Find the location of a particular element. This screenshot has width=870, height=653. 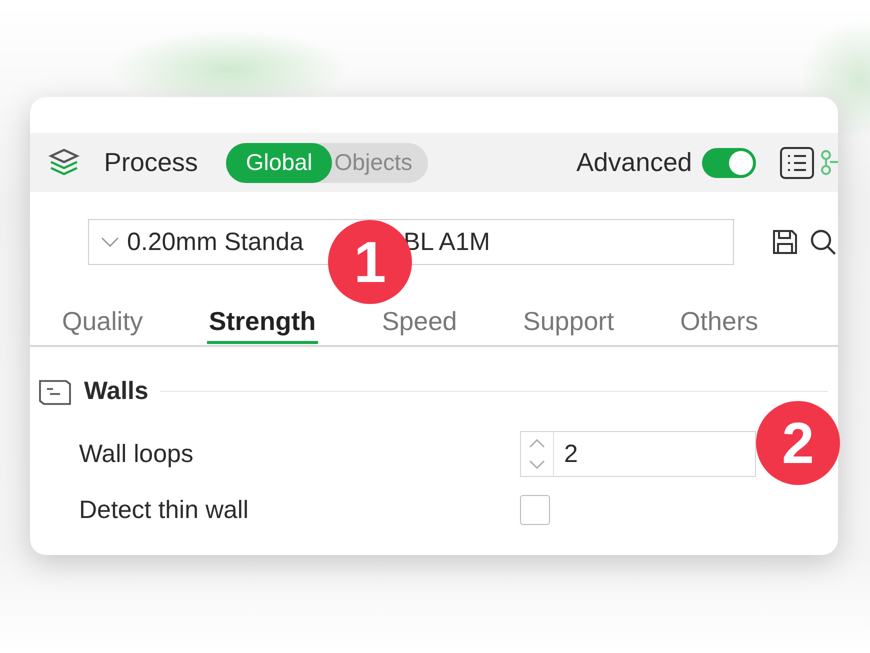

setting-label: Wall loops is located at coordinates (136, 454).